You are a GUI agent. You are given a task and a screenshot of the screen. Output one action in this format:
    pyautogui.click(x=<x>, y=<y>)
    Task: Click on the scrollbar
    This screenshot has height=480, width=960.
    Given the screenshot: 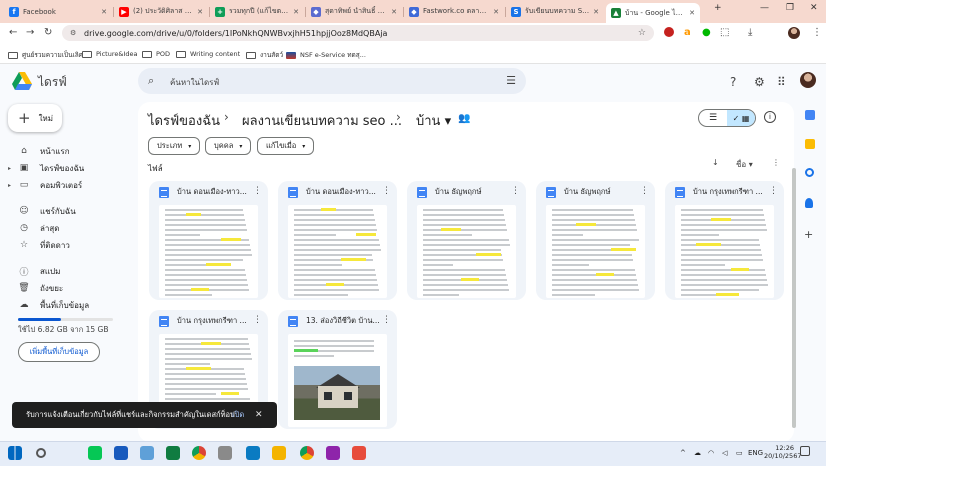 What is the action you would take?
    pyautogui.click(x=794, y=298)
    